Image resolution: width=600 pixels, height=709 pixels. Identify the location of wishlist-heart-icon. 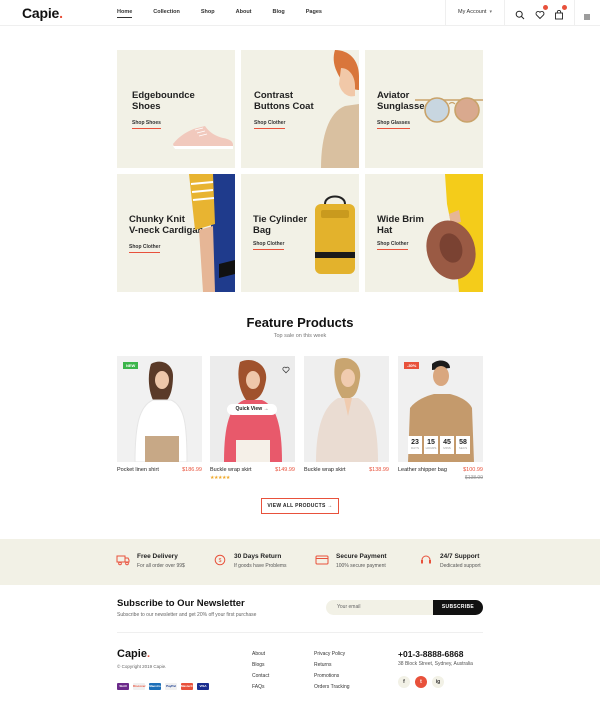
(286, 370).